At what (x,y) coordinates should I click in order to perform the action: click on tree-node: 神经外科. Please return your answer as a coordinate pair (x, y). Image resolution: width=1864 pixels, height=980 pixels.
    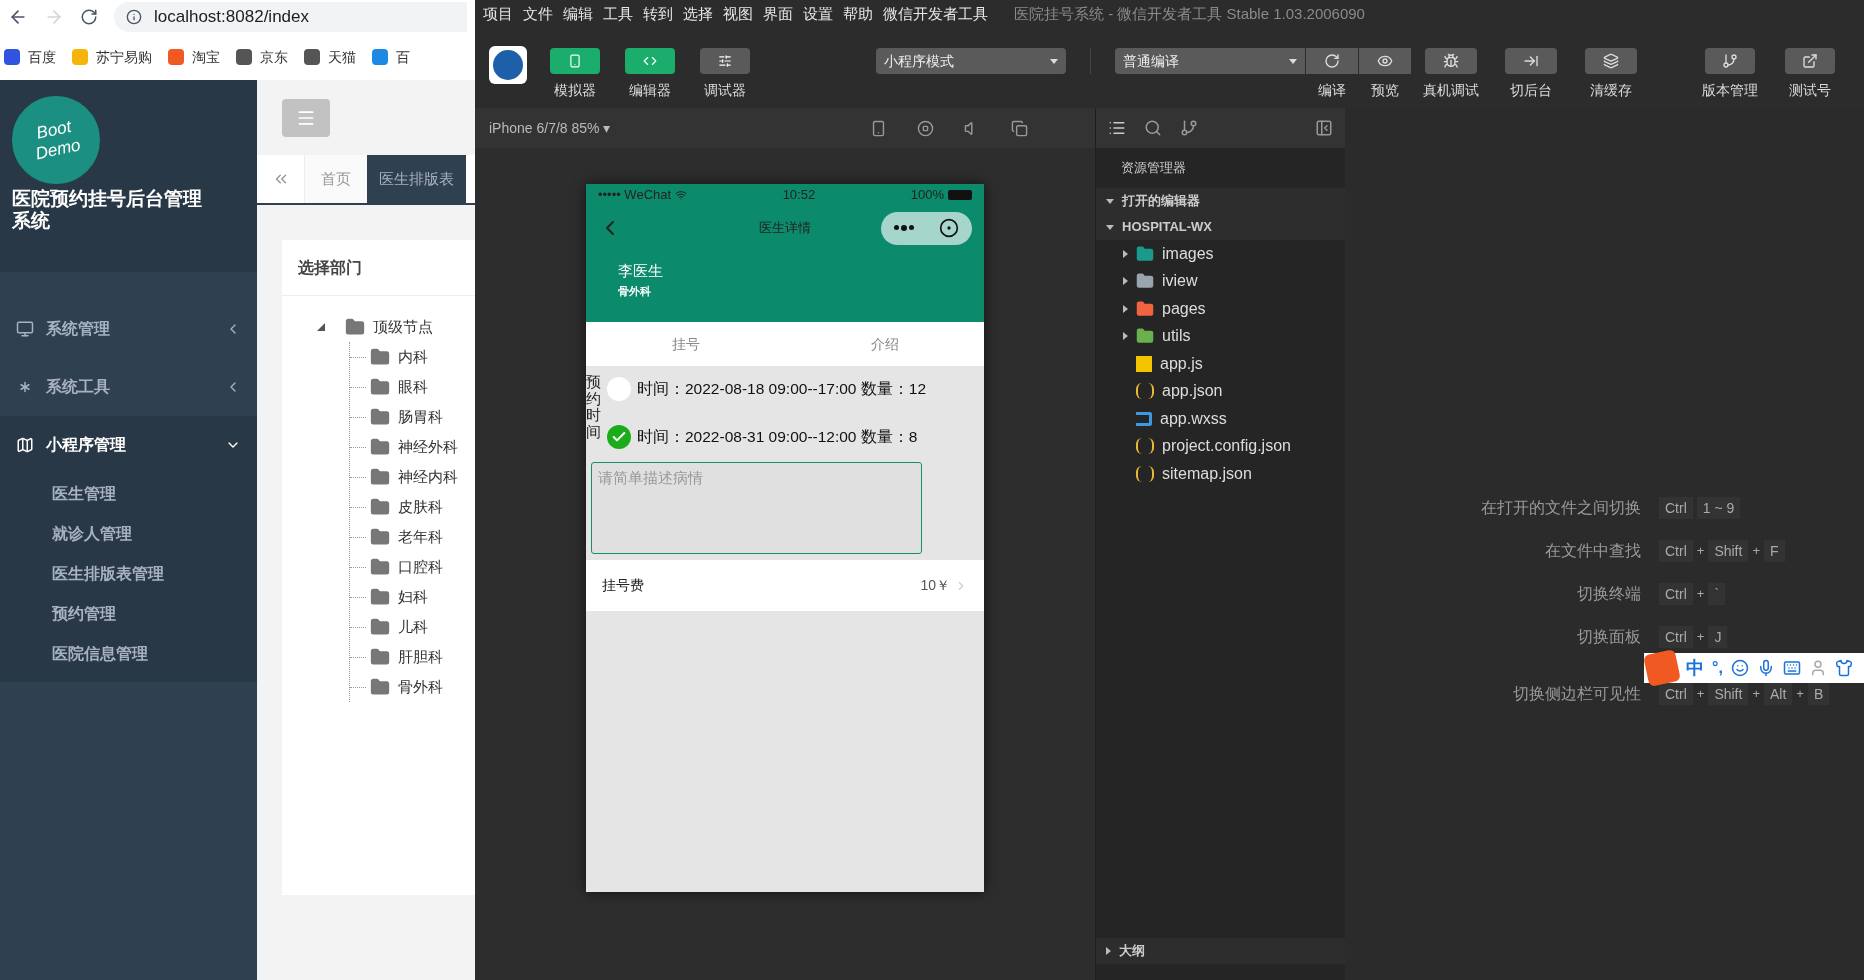
    Looking at the image, I should click on (414, 447).